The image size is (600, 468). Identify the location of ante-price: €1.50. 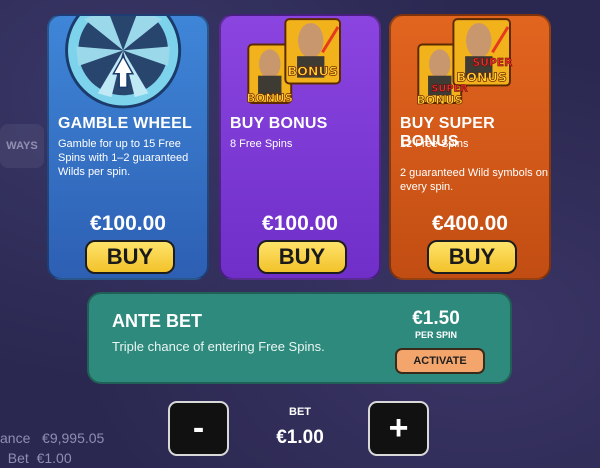
(436, 318).